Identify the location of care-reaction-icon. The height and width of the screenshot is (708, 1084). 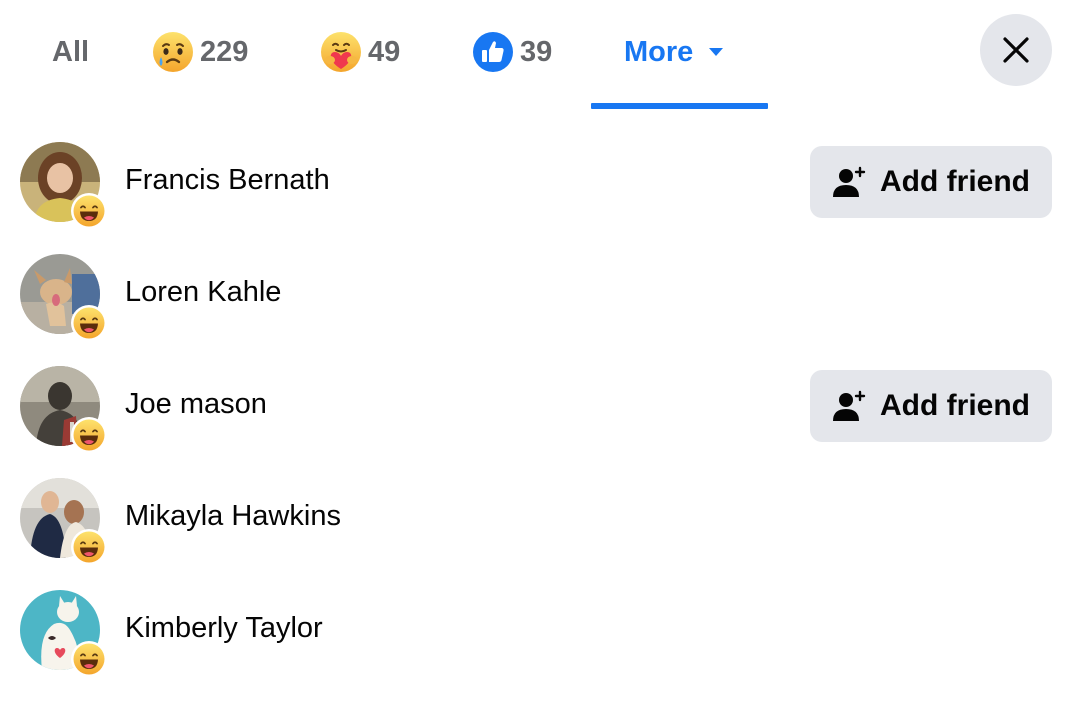
(341, 52).